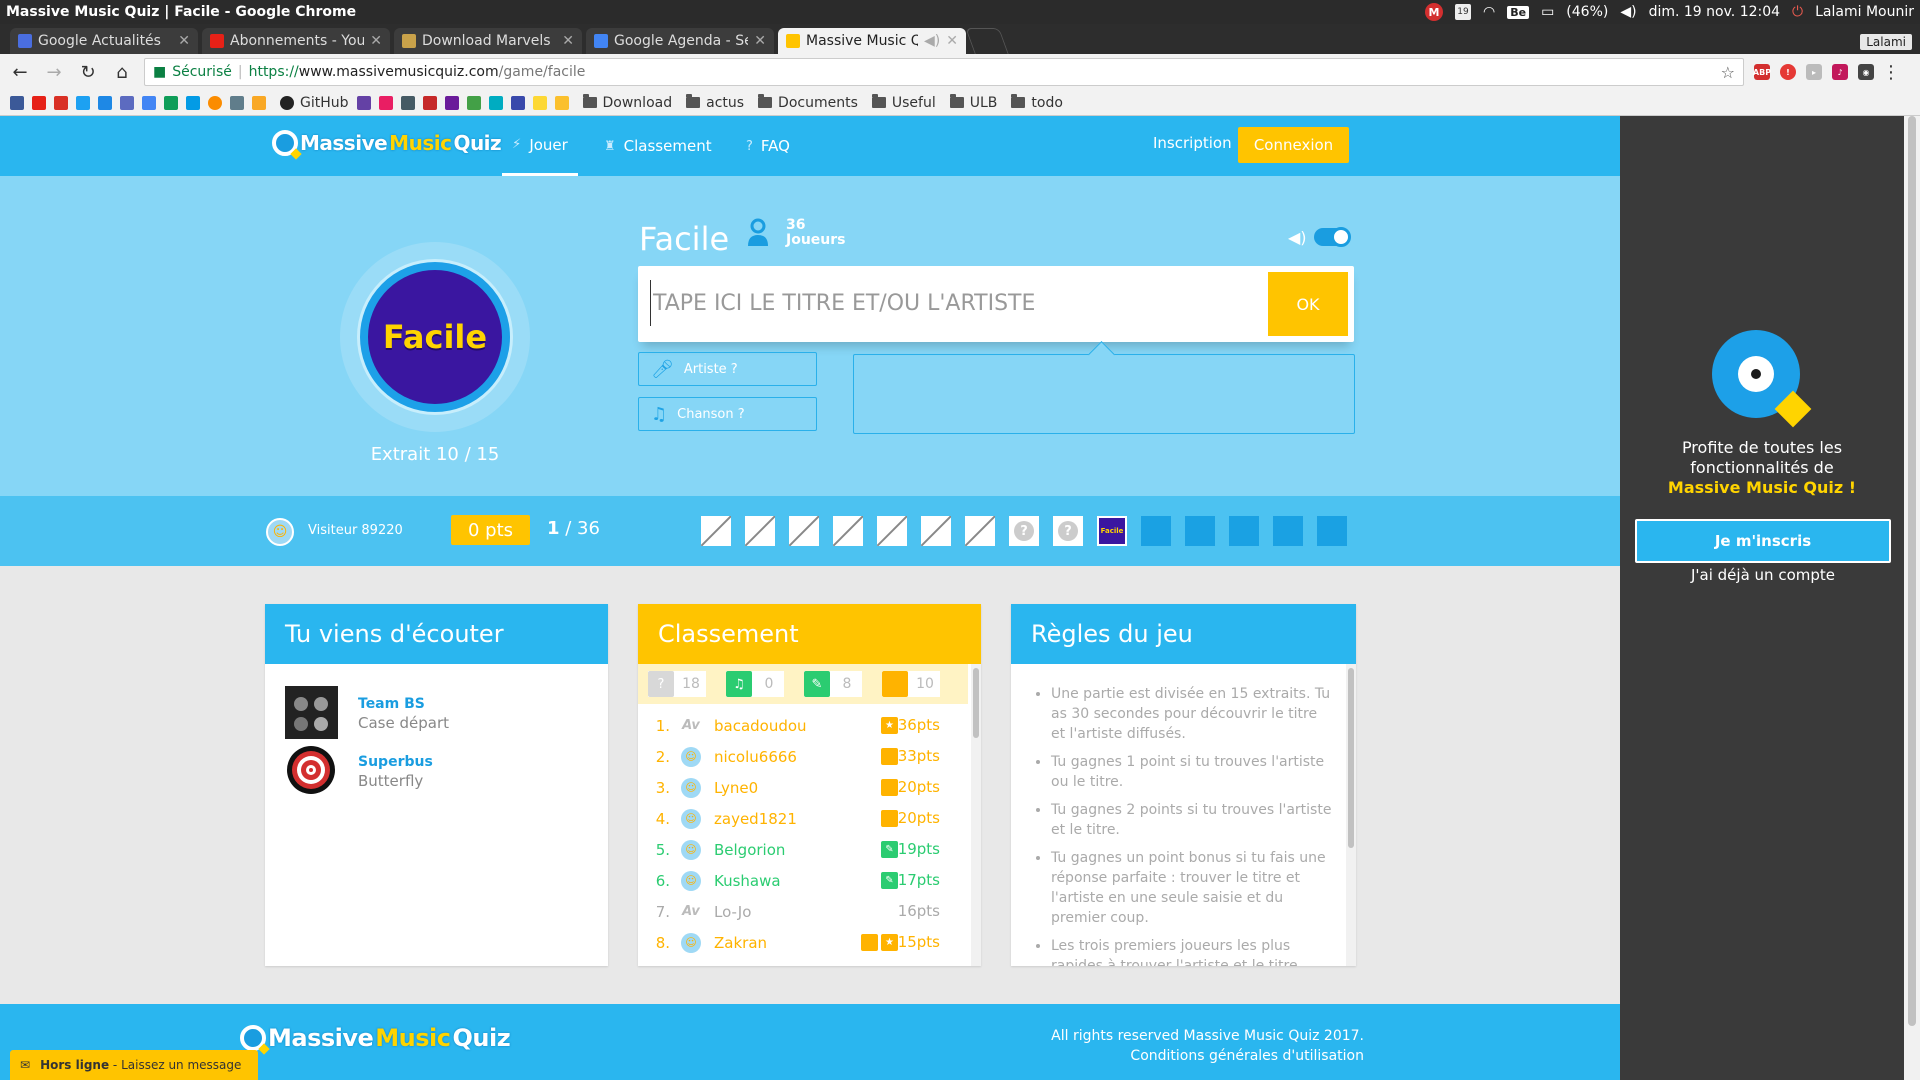 The image size is (1920, 1080). I want to click on browser-tab: Google Actualités ✕, so click(104, 41).